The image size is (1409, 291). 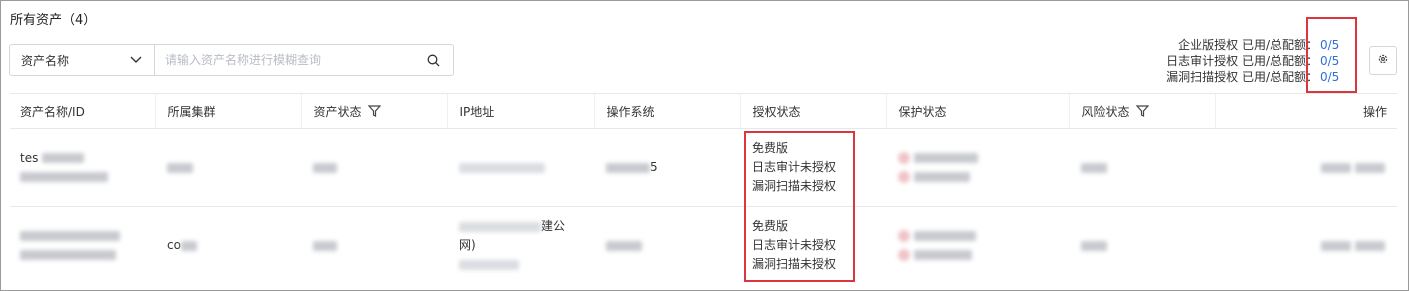 I want to click on search-field-label: 资产名称, so click(x=45, y=60).